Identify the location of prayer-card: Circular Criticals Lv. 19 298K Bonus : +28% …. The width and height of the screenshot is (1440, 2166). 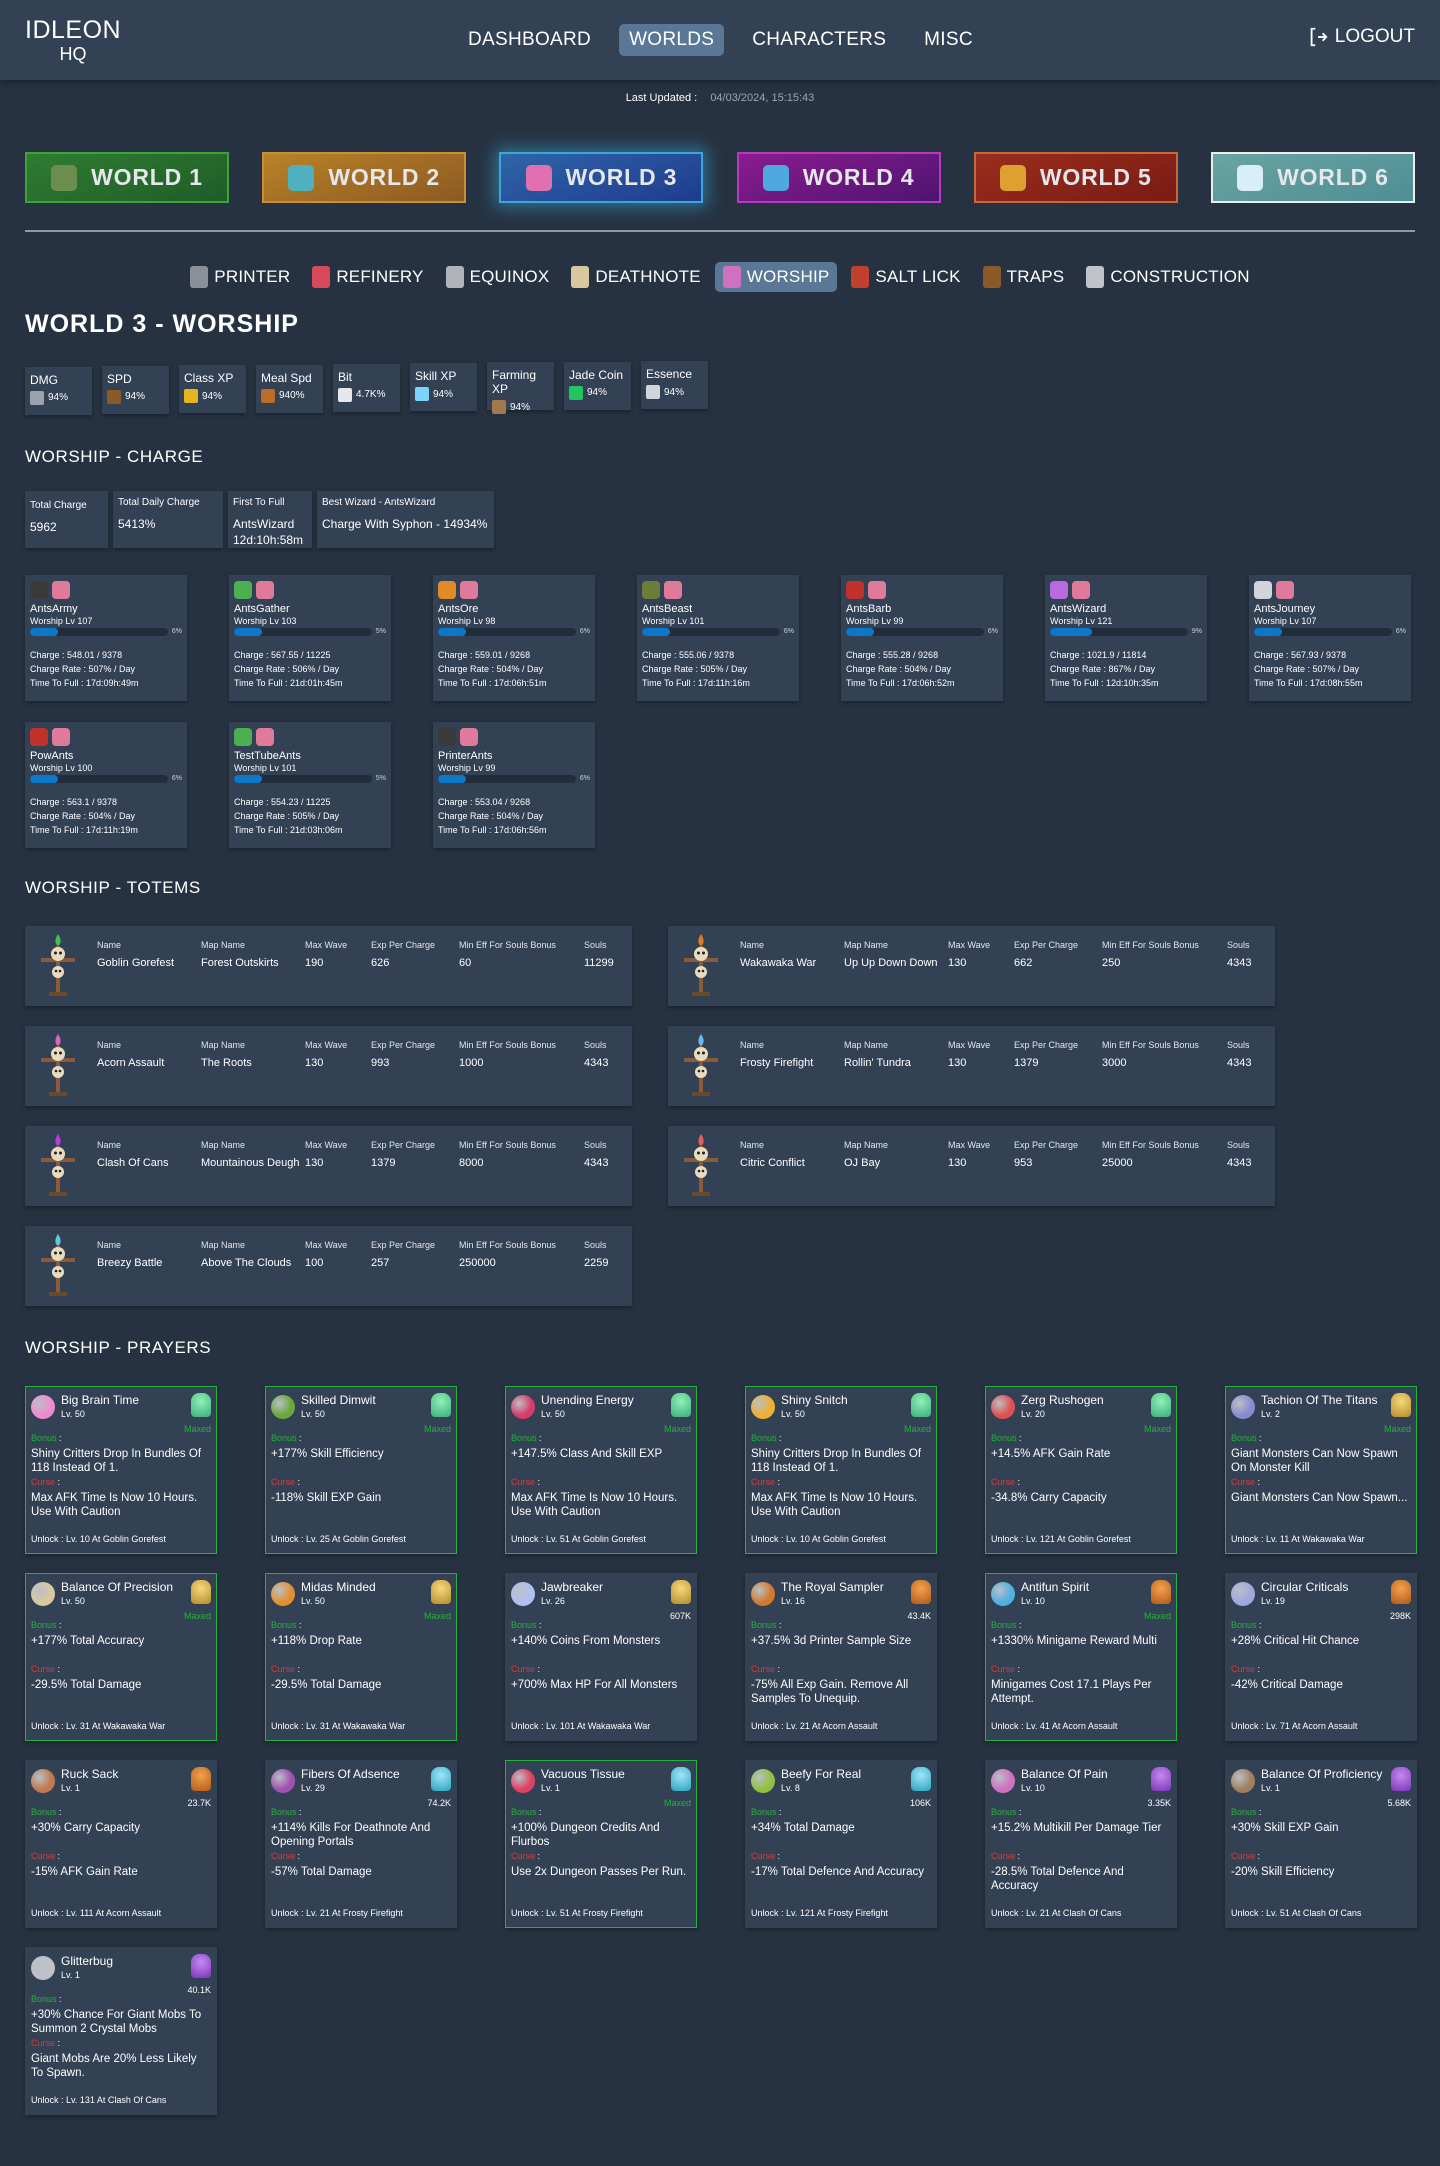
(1321, 1656).